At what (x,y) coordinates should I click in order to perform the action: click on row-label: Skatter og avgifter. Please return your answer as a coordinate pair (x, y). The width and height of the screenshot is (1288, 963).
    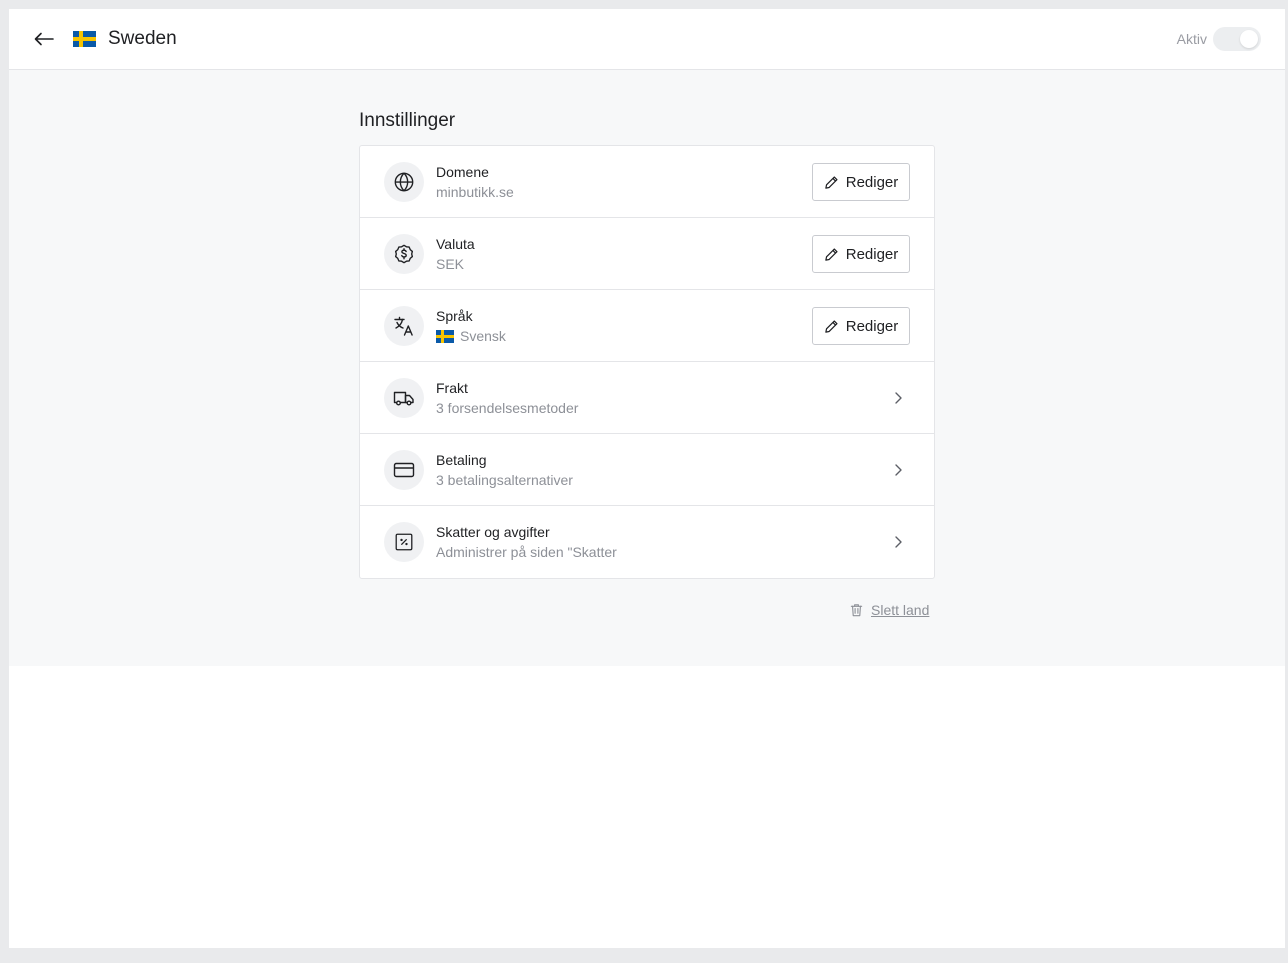
    Looking at the image, I should click on (493, 532).